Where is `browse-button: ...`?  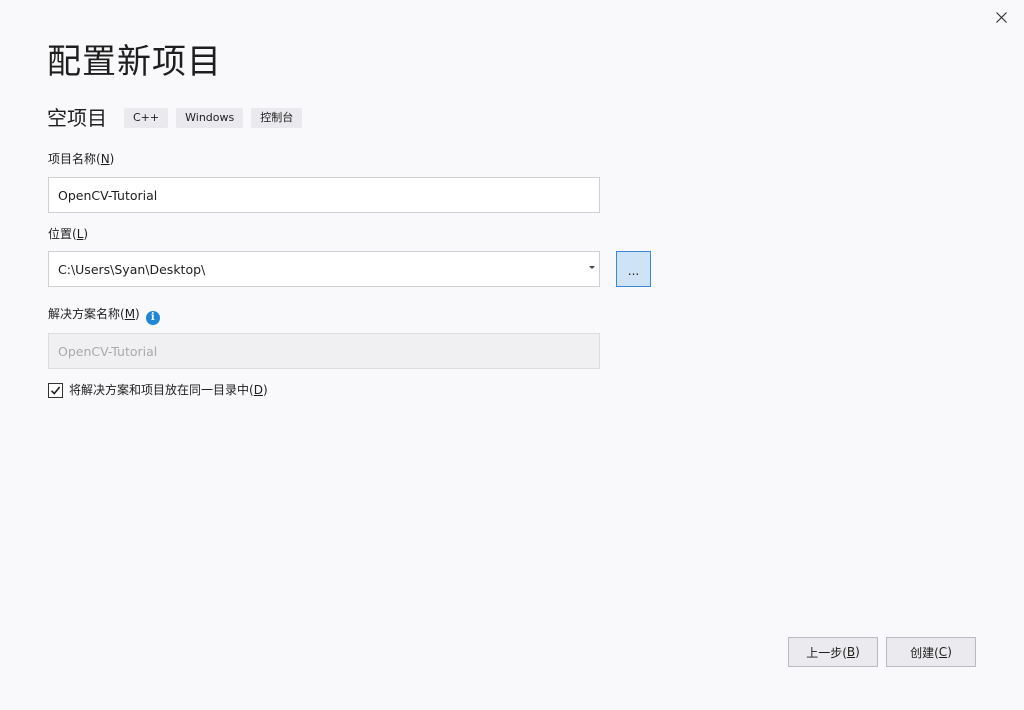 browse-button: ... is located at coordinates (633, 269).